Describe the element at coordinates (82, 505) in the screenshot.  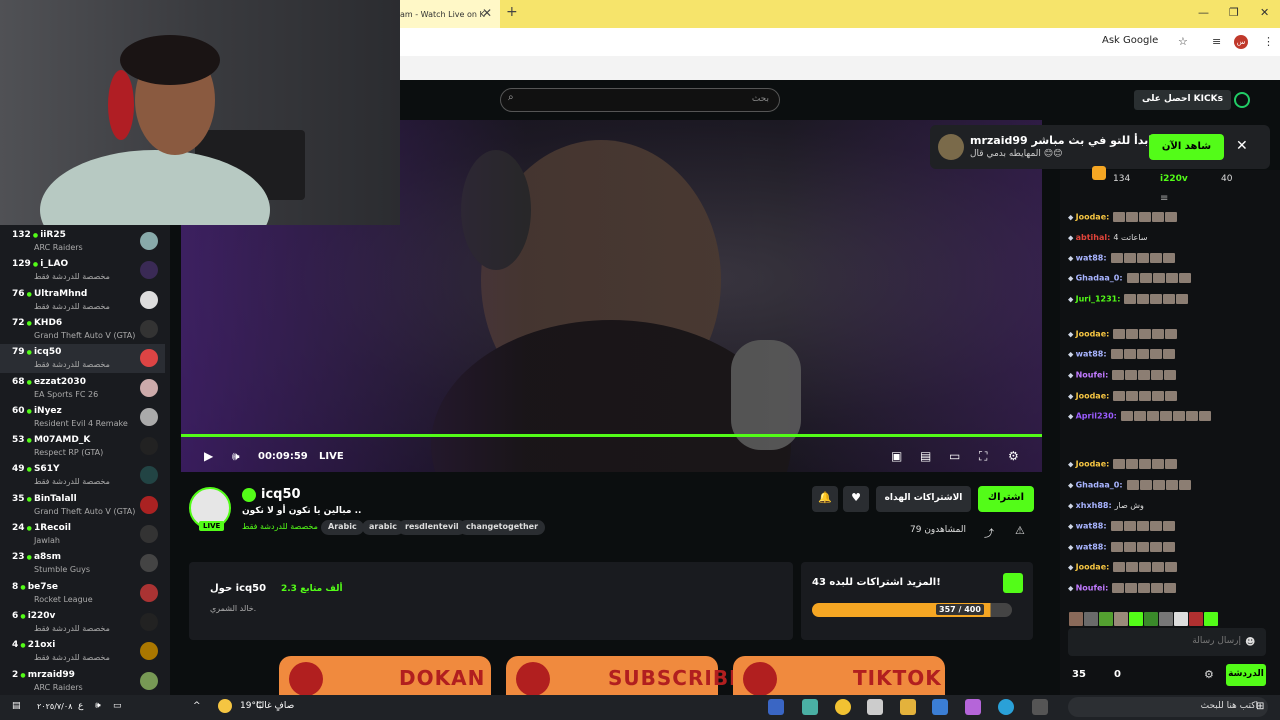
I see `sidebar-channel: 35 ● BinTalall Grand Theft Auto V (GTA)` at that location.